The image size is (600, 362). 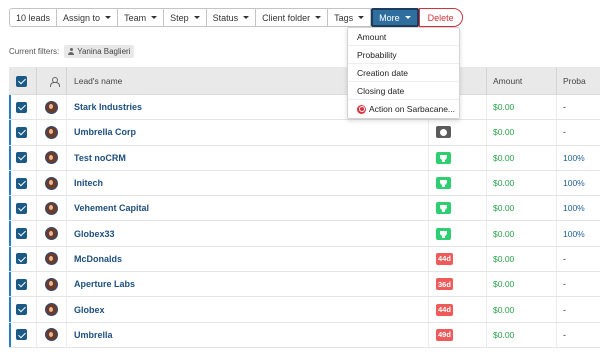 I want to click on table-row: Globex33 $0.00 100%, so click(x=304, y=234).